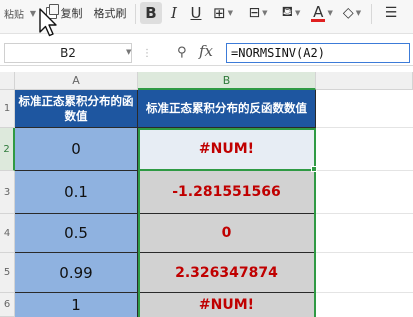 This screenshot has height=317, width=413. Describe the element at coordinates (7, 149) in the screenshot. I see `row-header-2: 2` at that location.